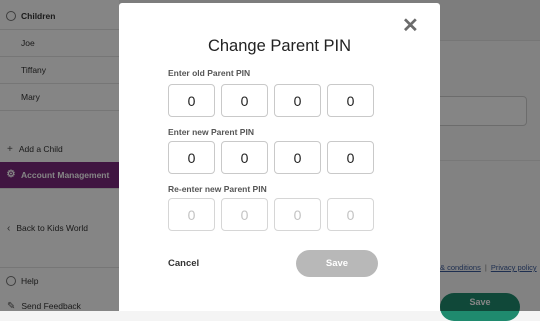  Describe the element at coordinates (337, 263) in the screenshot. I see `save-button: Save` at that location.